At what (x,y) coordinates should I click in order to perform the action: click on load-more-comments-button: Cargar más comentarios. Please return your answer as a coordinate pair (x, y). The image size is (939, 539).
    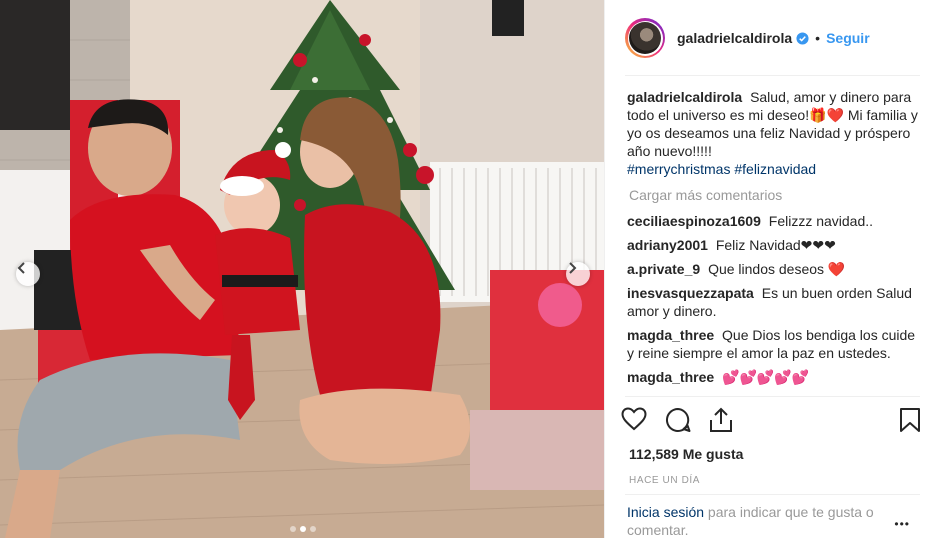
    Looking at the image, I should click on (774, 195).